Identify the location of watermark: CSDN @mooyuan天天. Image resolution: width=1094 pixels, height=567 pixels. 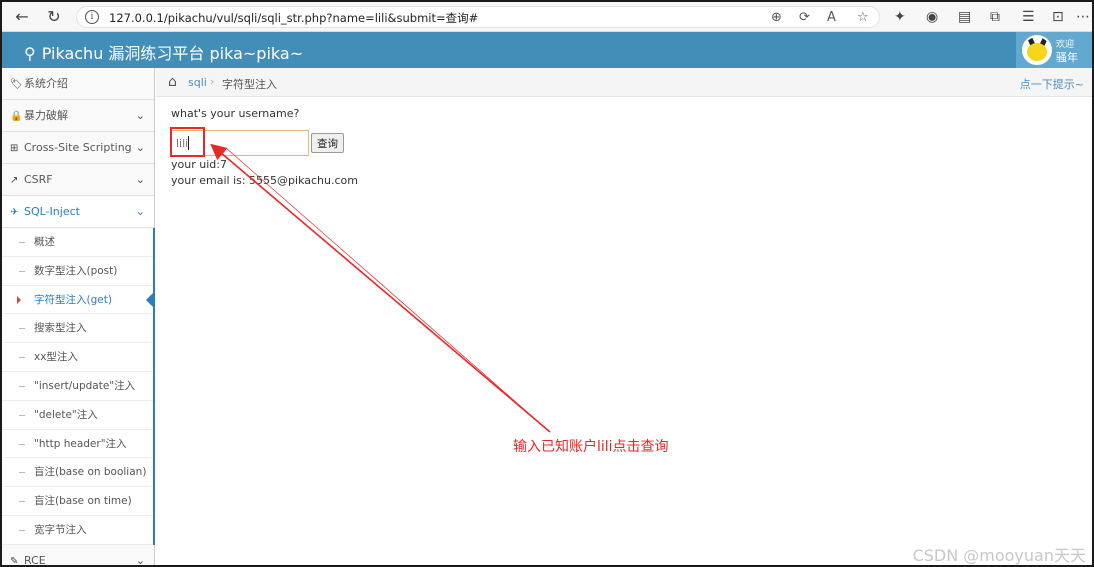
(999, 555).